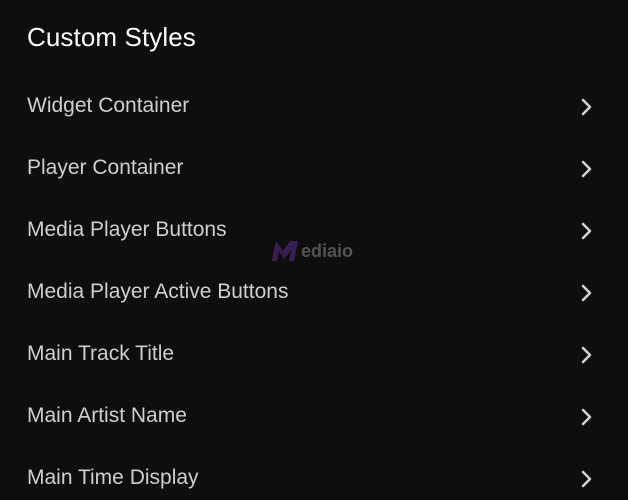  I want to click on list-item-label: Player Container, so click(105, 167).